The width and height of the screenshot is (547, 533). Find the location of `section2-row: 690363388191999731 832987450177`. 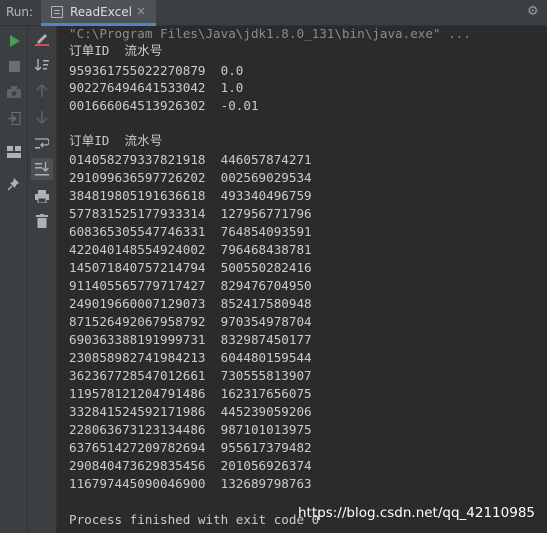

section2-row: 690363388191999731 832987450177 is located at coordinates (190, 339).